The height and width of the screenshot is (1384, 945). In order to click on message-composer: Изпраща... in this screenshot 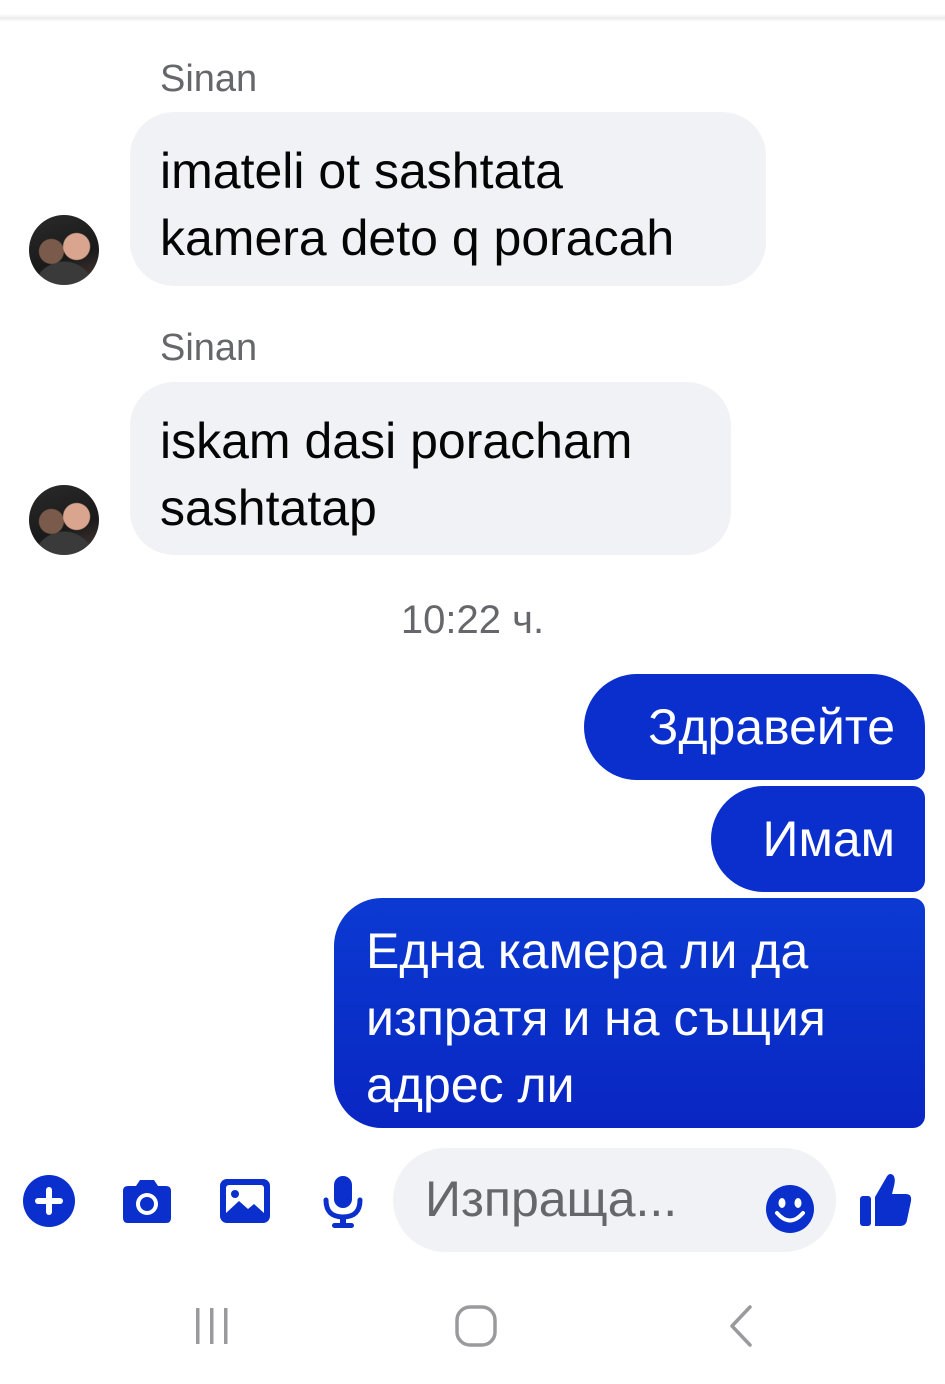, I will do `click(472, 1200)`.